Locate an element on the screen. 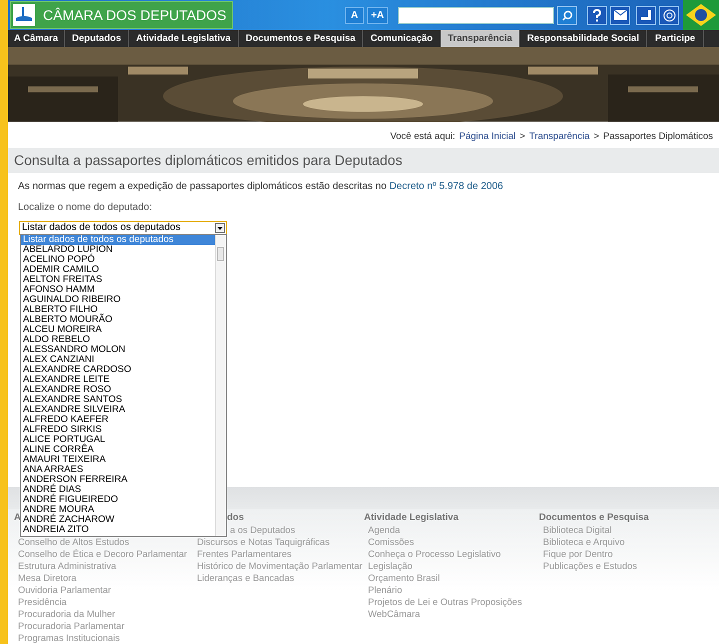 This screenshot has height=644, width=719. help-button is located at coordinates (597, 15).